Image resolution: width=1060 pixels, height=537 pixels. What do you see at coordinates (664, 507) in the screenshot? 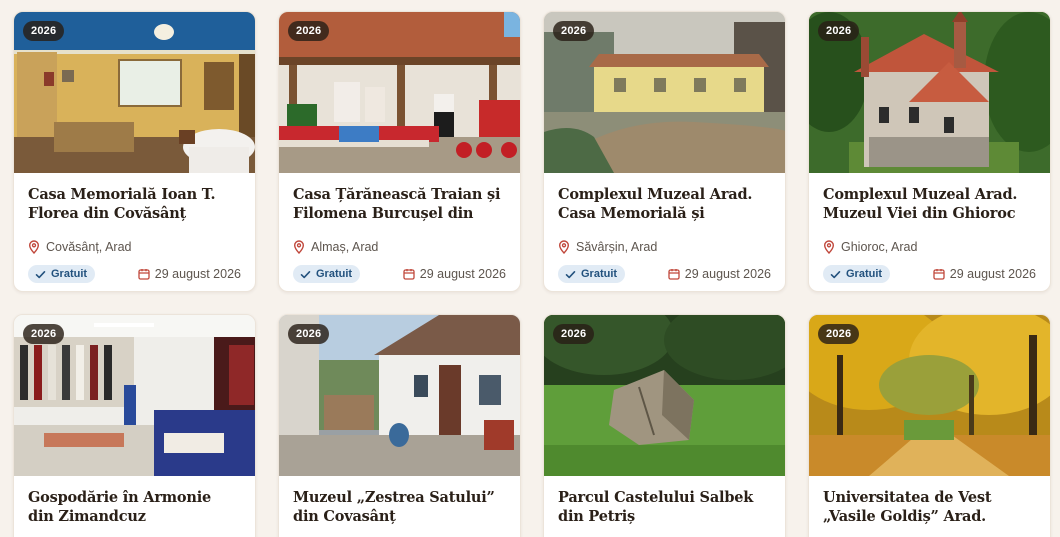
I see `event-title: Parcul Castelului Salbek din Petriș` at bounding box center [664, 507].